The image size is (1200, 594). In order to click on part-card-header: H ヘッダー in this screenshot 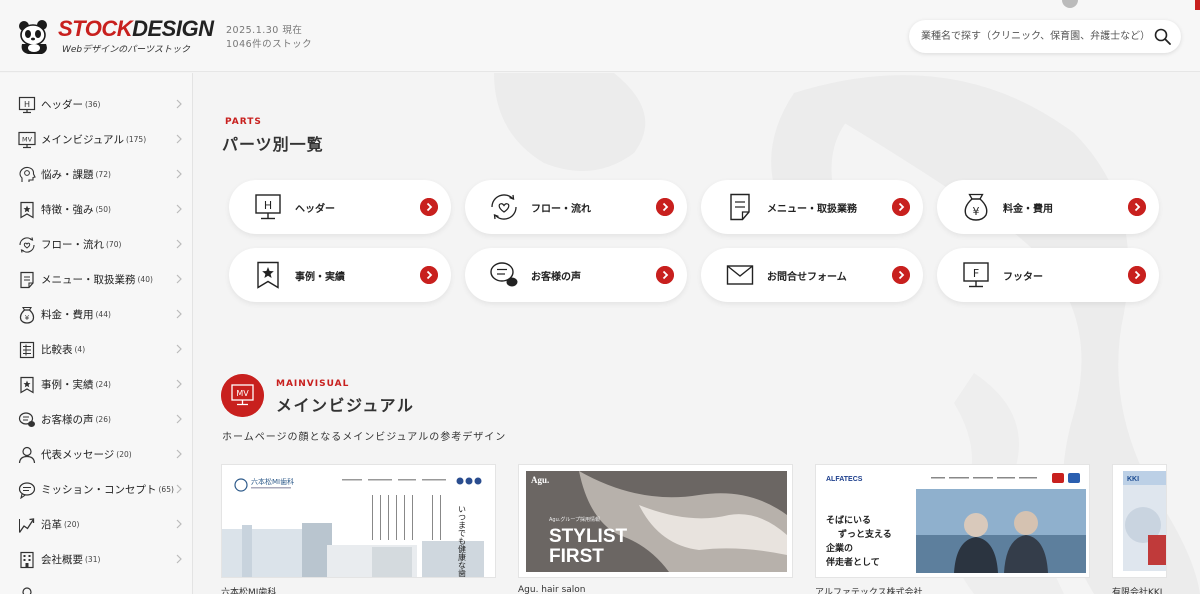, I will do `click(340, 207)`.